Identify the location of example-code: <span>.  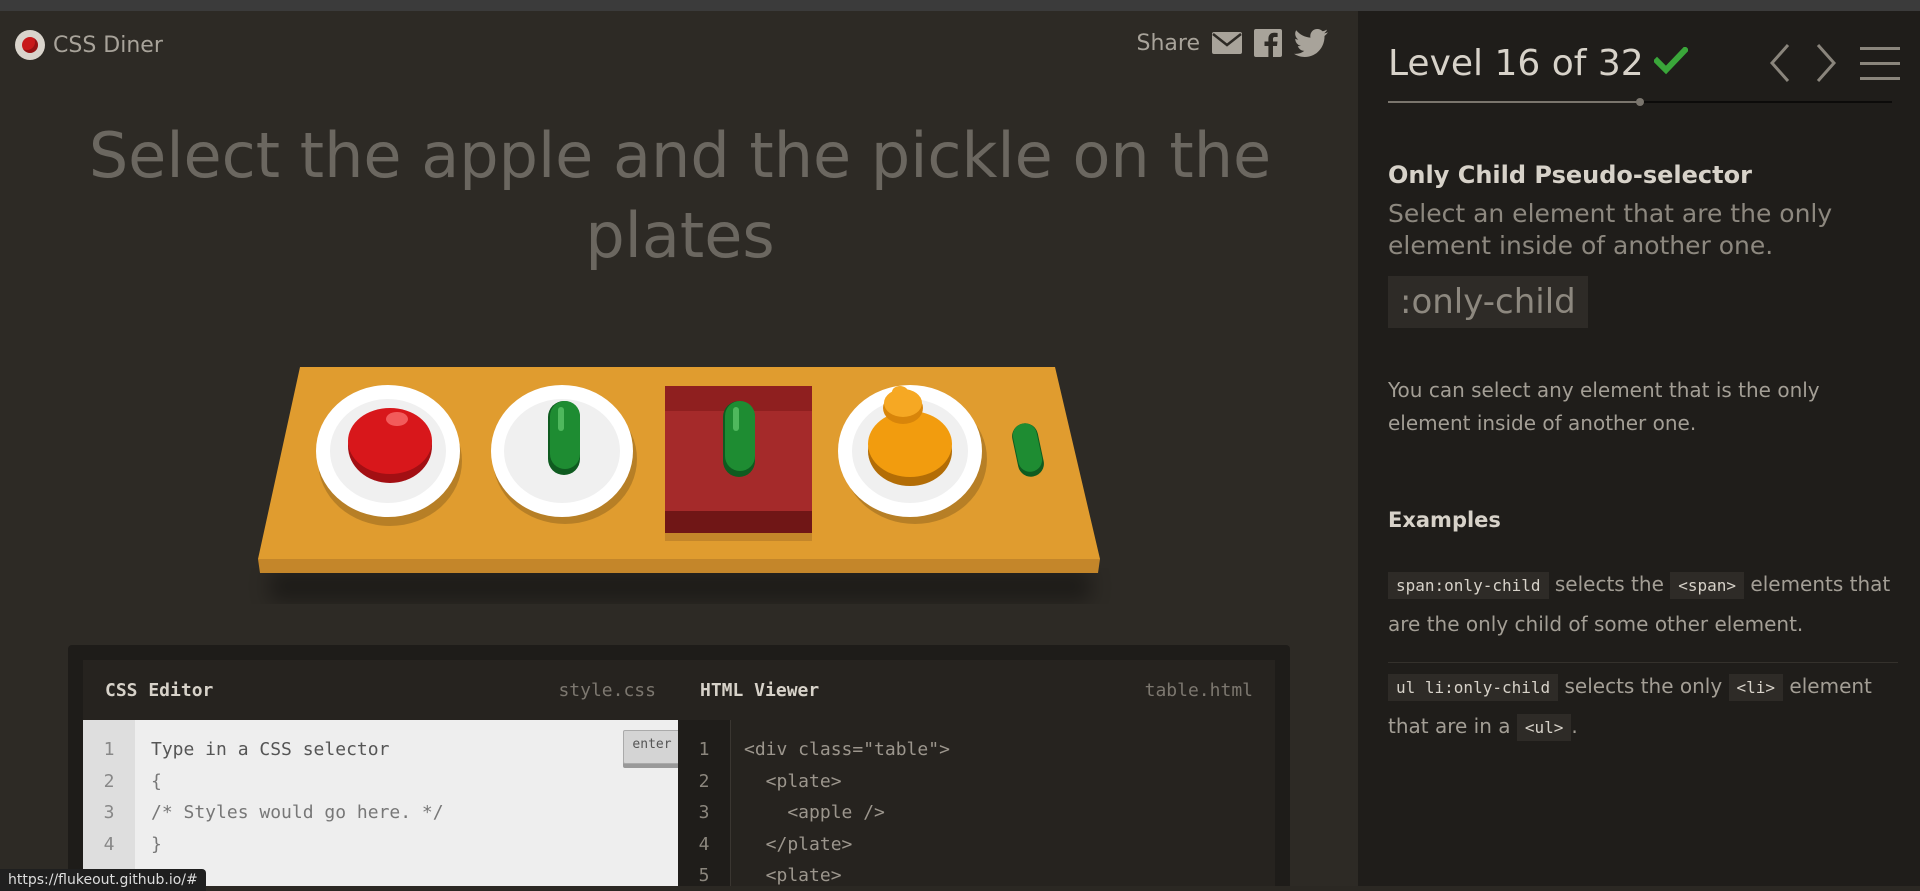
(1707, 585).